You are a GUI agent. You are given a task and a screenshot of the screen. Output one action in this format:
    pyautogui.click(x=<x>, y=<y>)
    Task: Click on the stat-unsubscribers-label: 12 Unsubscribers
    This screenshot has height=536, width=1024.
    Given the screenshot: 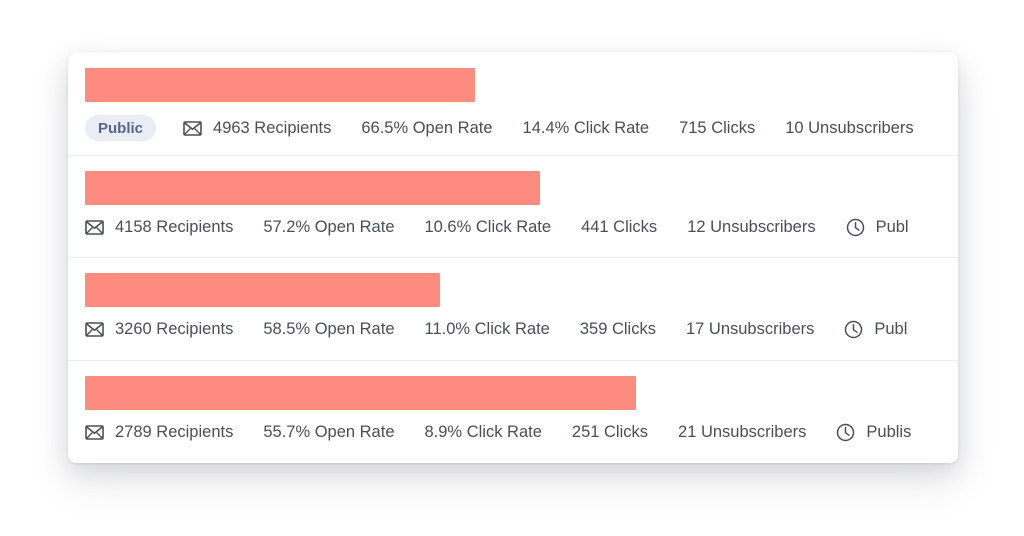 What is the action you would take?
    pyautogui.click(x=751, y=226)
    